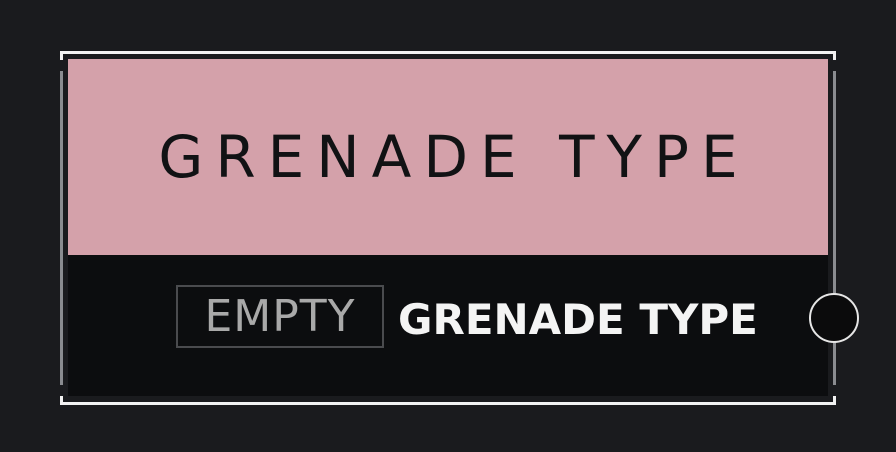 This screenshot has height=452, width=896. Describe the element at coordinates (834, 55) in the screenshot. I see `frame-corner-top-right` at that location.